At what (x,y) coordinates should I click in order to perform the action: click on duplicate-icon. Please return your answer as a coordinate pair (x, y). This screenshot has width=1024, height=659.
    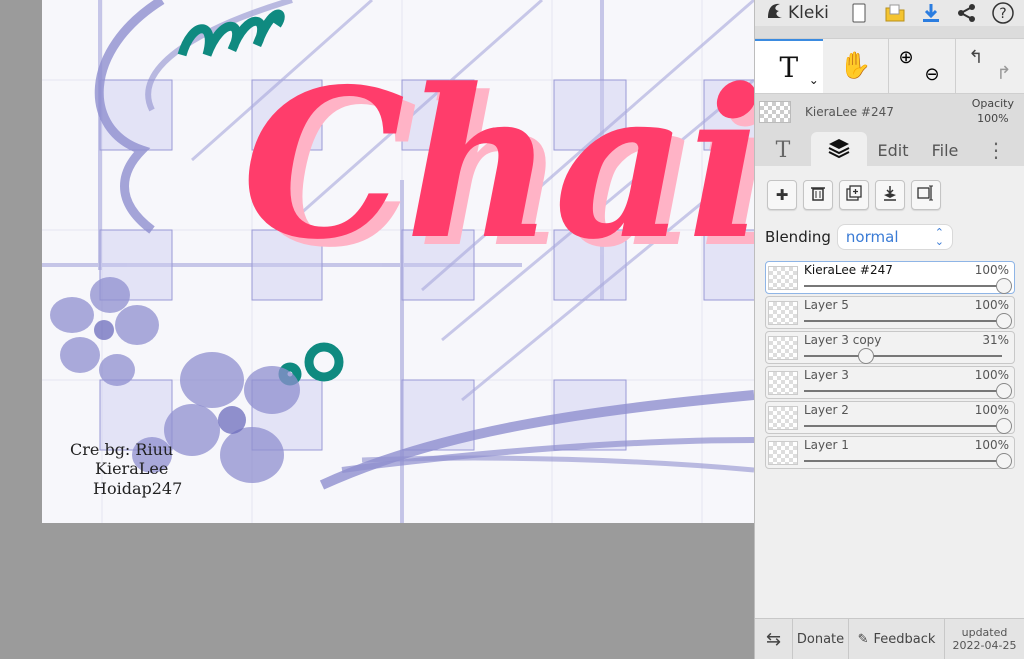
    Looking at the image, I should click on (854, 195).